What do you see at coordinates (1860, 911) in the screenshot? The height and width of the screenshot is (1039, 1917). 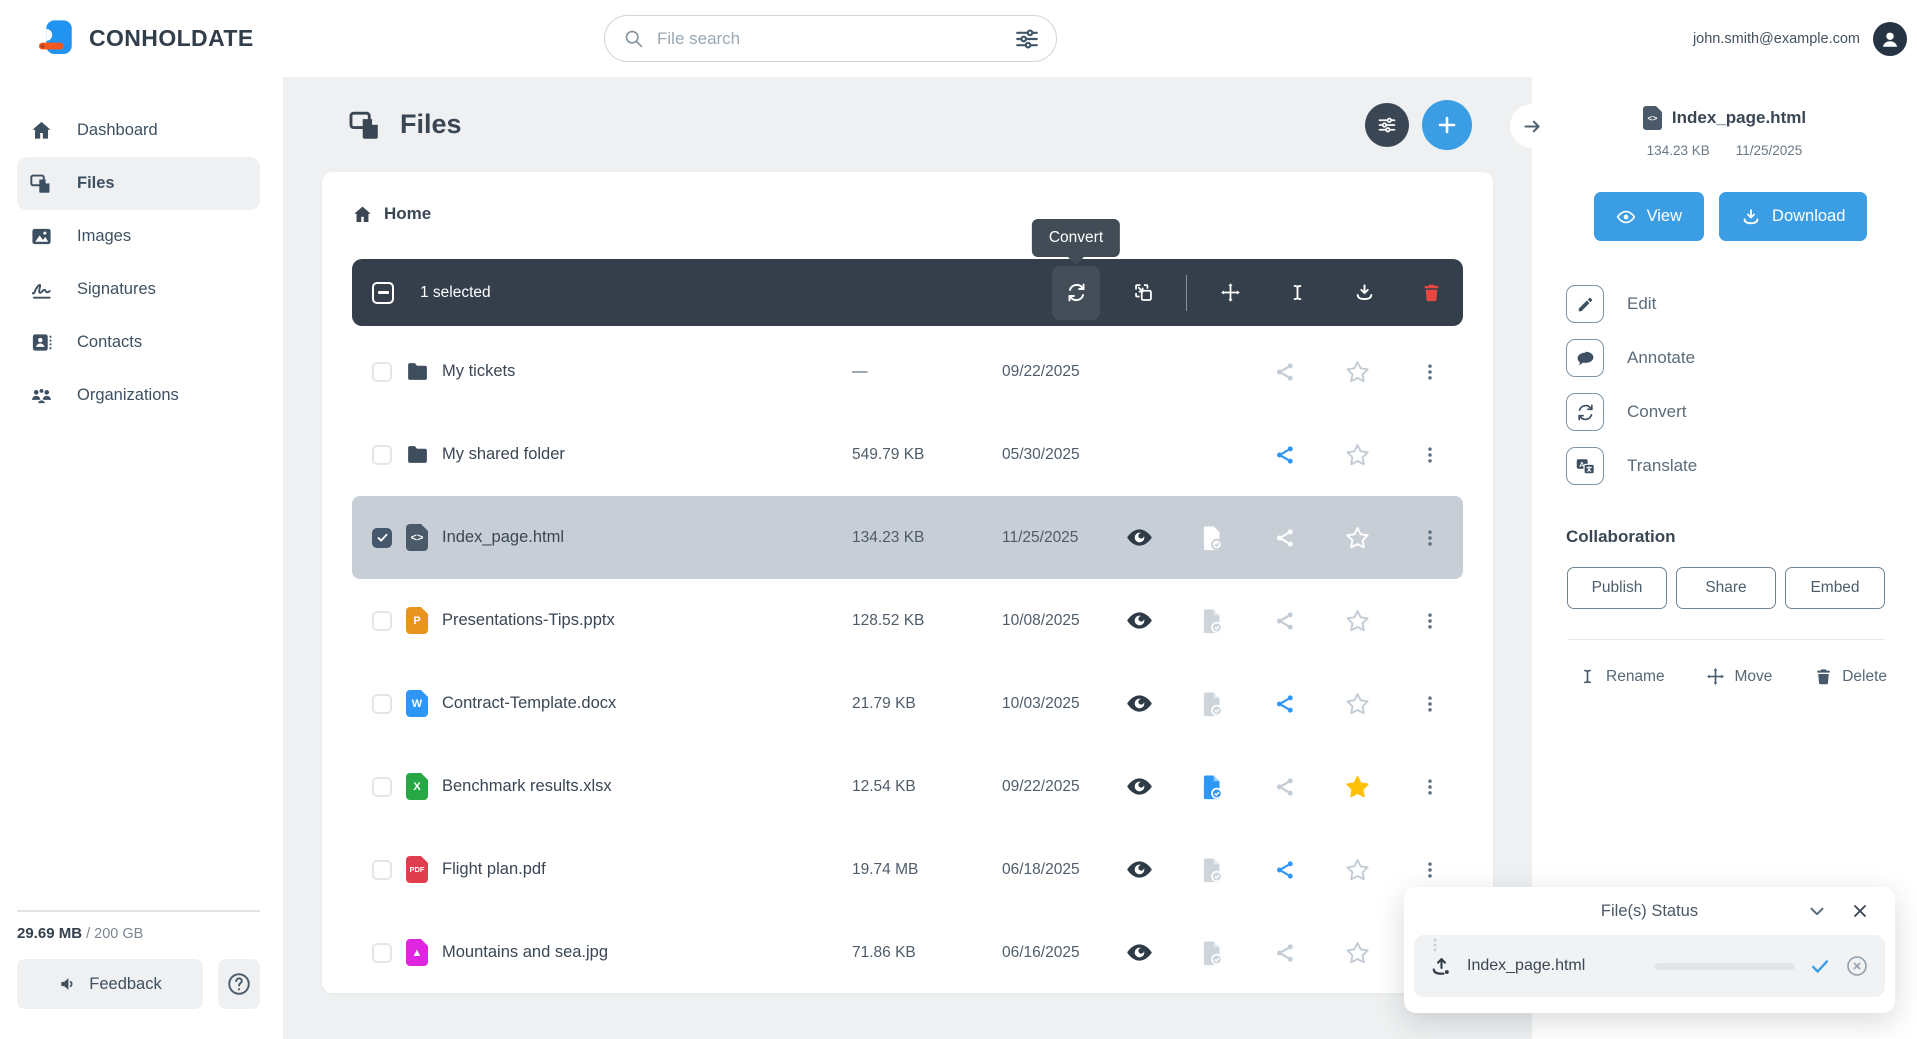 I see `close-icon` at bounding box center [1860, 911].